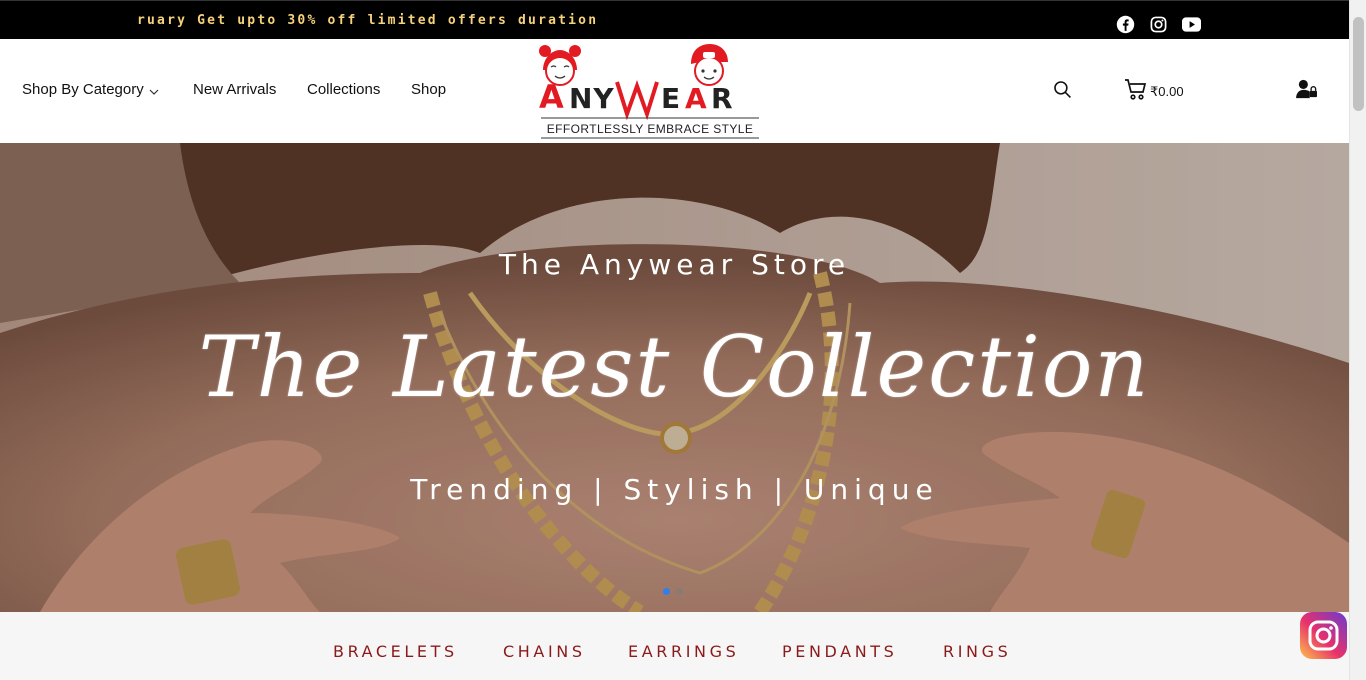  What do you see at coordinates (650, 129) in the screenshot?
I see `logo-tagline: EFFORTLESSLY EMBRACE STYLE` at bounding box center [650, 129].